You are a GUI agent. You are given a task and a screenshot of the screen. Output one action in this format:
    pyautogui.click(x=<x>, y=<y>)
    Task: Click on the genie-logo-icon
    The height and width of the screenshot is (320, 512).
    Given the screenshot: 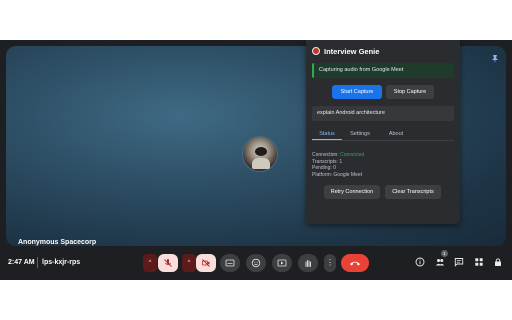 What is the action you would take?
    pyautogui.click(x=316, y=51)
    